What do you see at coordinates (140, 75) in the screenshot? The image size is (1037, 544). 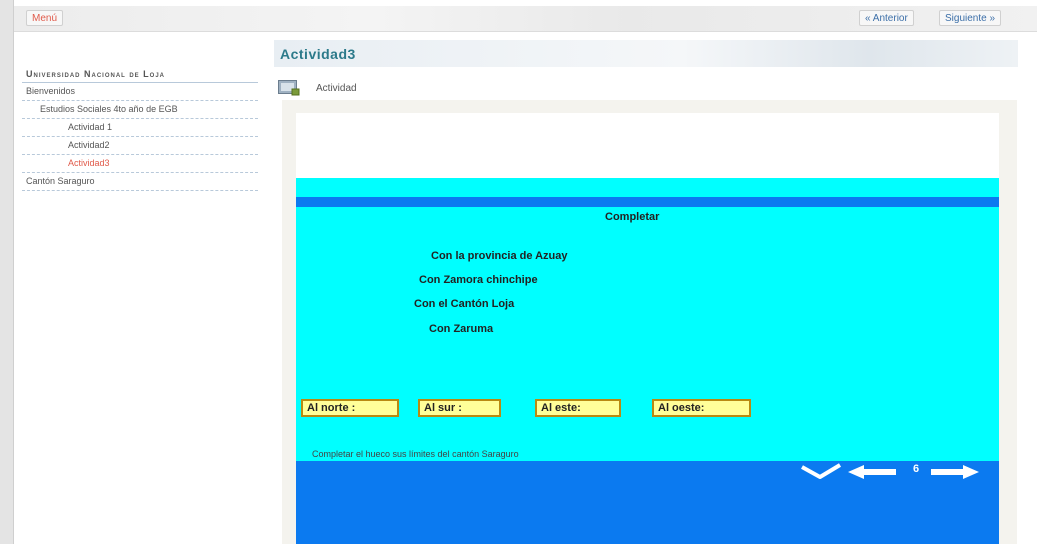 I see `sidebar-title: Universidad Nacional de Loja` at bounding box center [140, 75].